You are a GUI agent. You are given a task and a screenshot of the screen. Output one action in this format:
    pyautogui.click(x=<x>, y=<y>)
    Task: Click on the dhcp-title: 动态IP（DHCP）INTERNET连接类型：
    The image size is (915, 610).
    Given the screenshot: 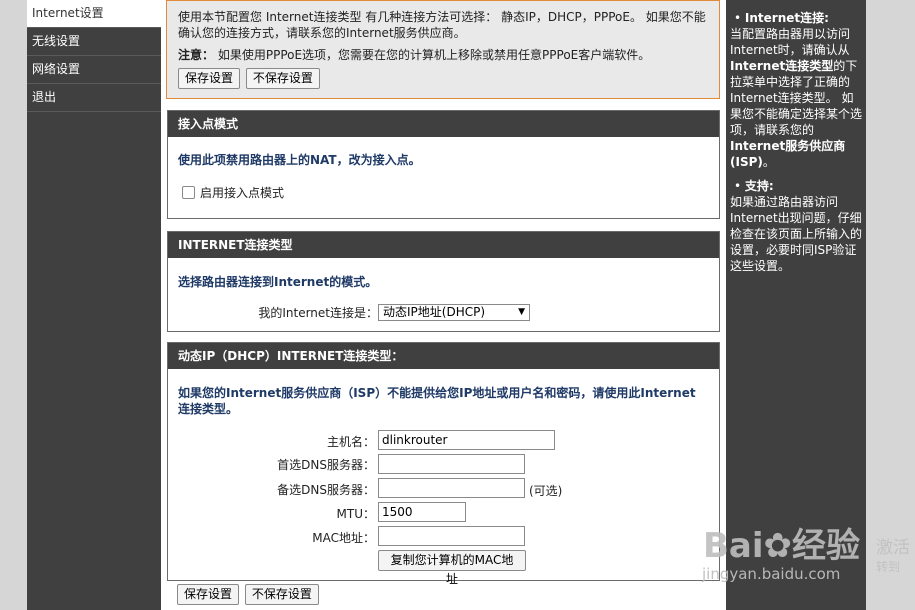 What is the action you would take?
    pyautogui.click(x=443, y=356)
    